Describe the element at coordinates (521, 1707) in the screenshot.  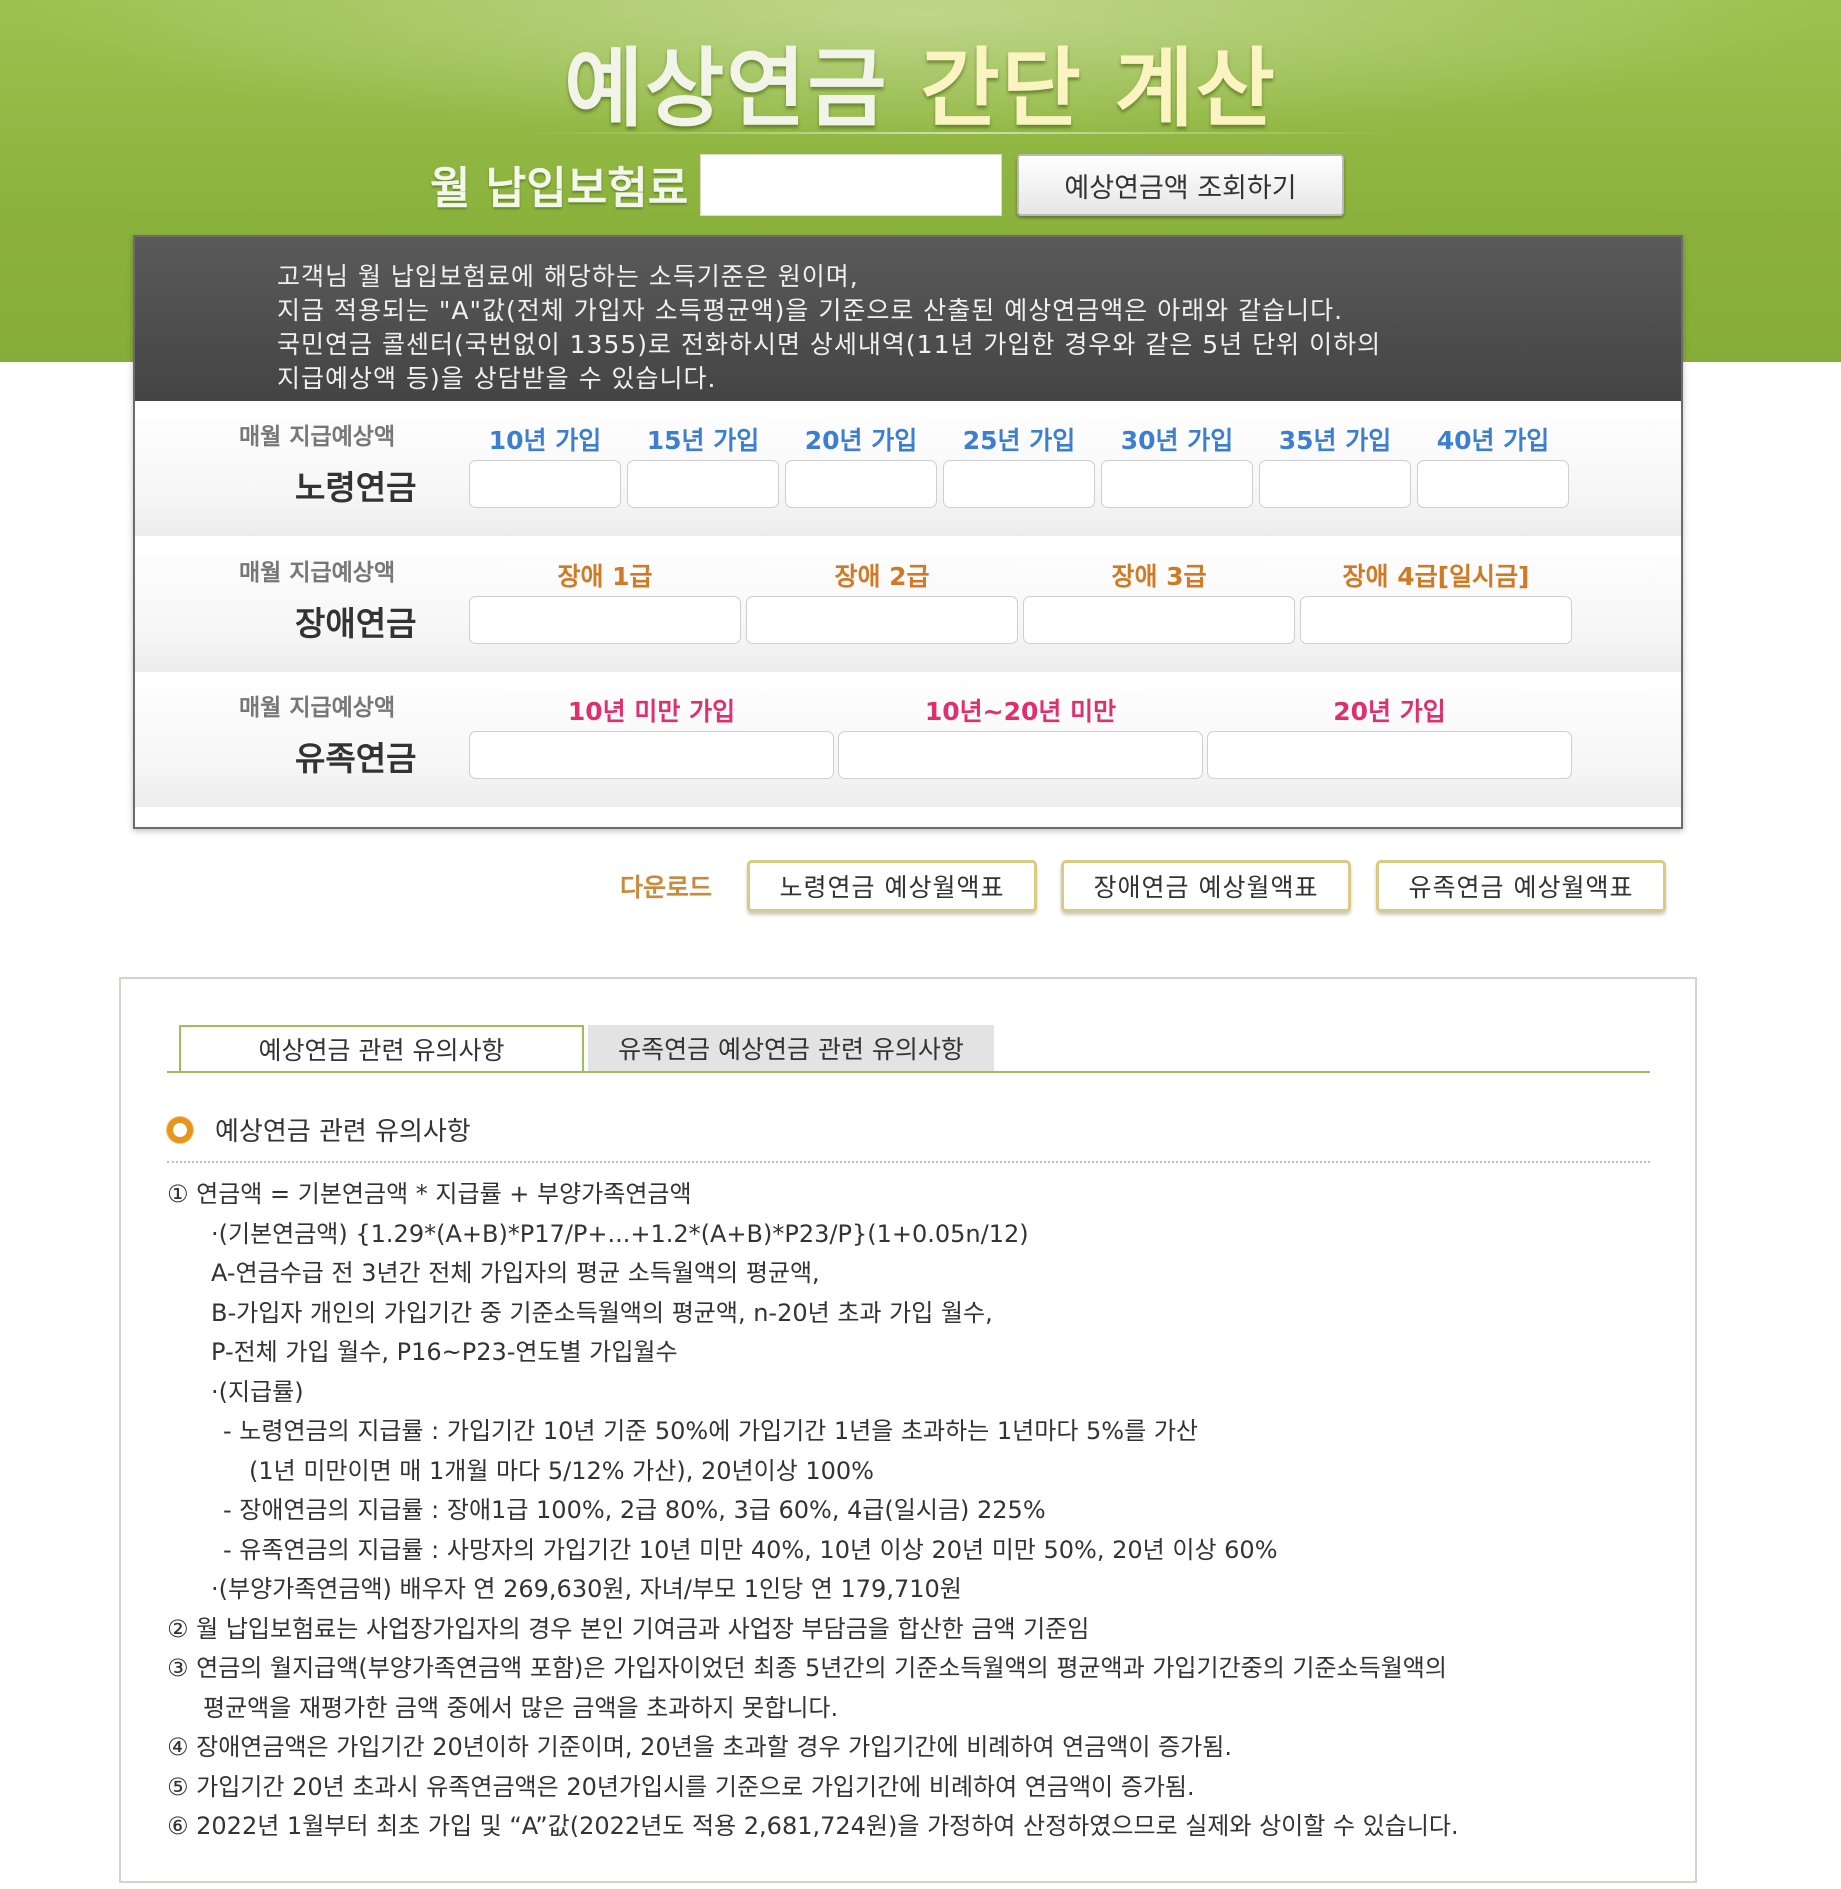
I see `notice-line: 평균액을 재평가한 금액 중에서 많은 금액을 초과하지 못합니다.` at that location.